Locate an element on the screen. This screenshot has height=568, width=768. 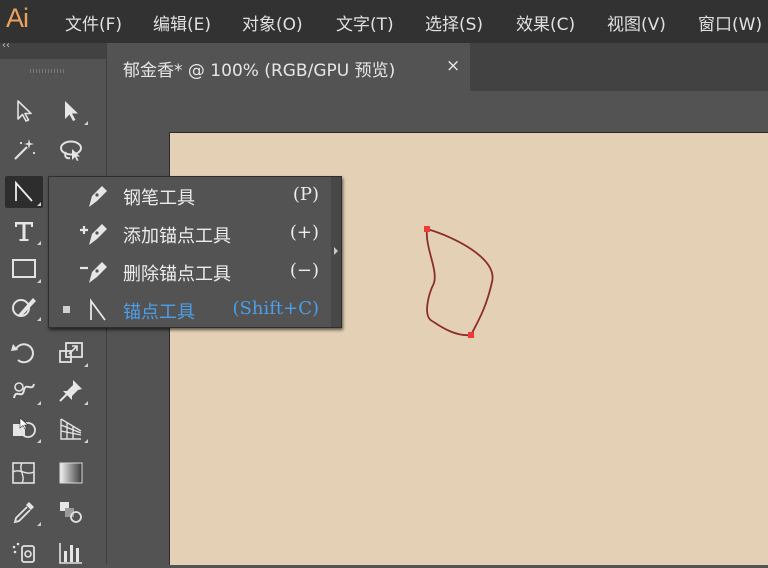
symbol-sprayer-tool is located at coordinates (24, 552).